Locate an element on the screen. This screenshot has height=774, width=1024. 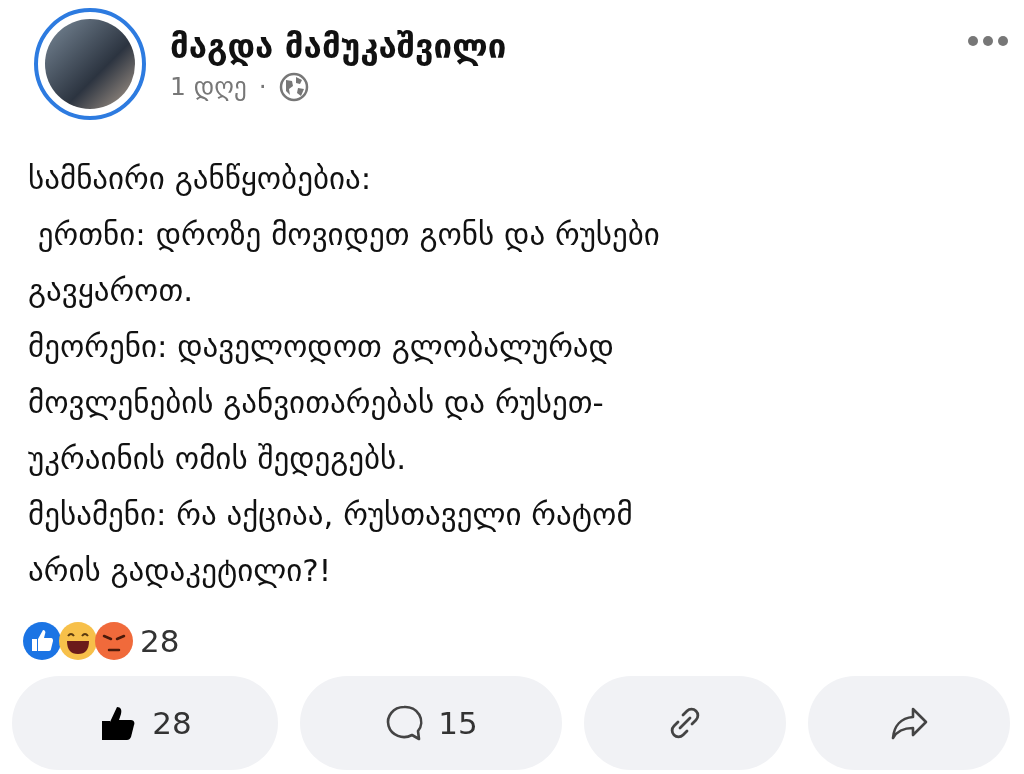
comment-button: 15 is located at coordinates (431, 723).